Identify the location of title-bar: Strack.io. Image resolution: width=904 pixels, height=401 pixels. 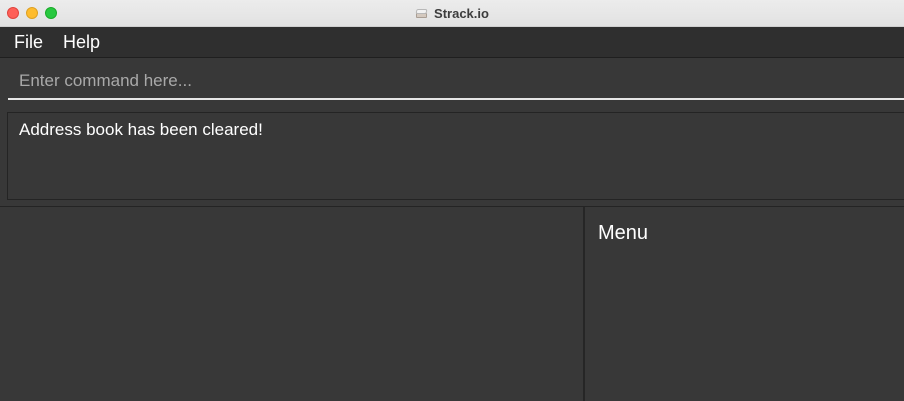
(452, 13).